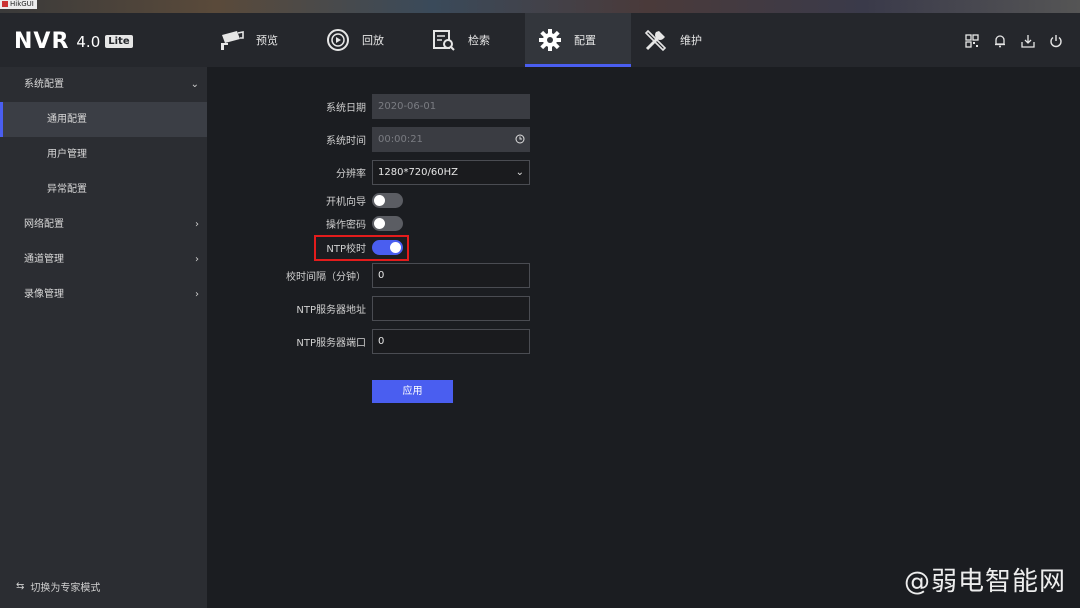 The width and height of the screenshot is (1080, 608). Describe the element at coordinates (103, 224) in the screenshot. I see `sidebar-item-network-config: 网络配置 ›` at that location.